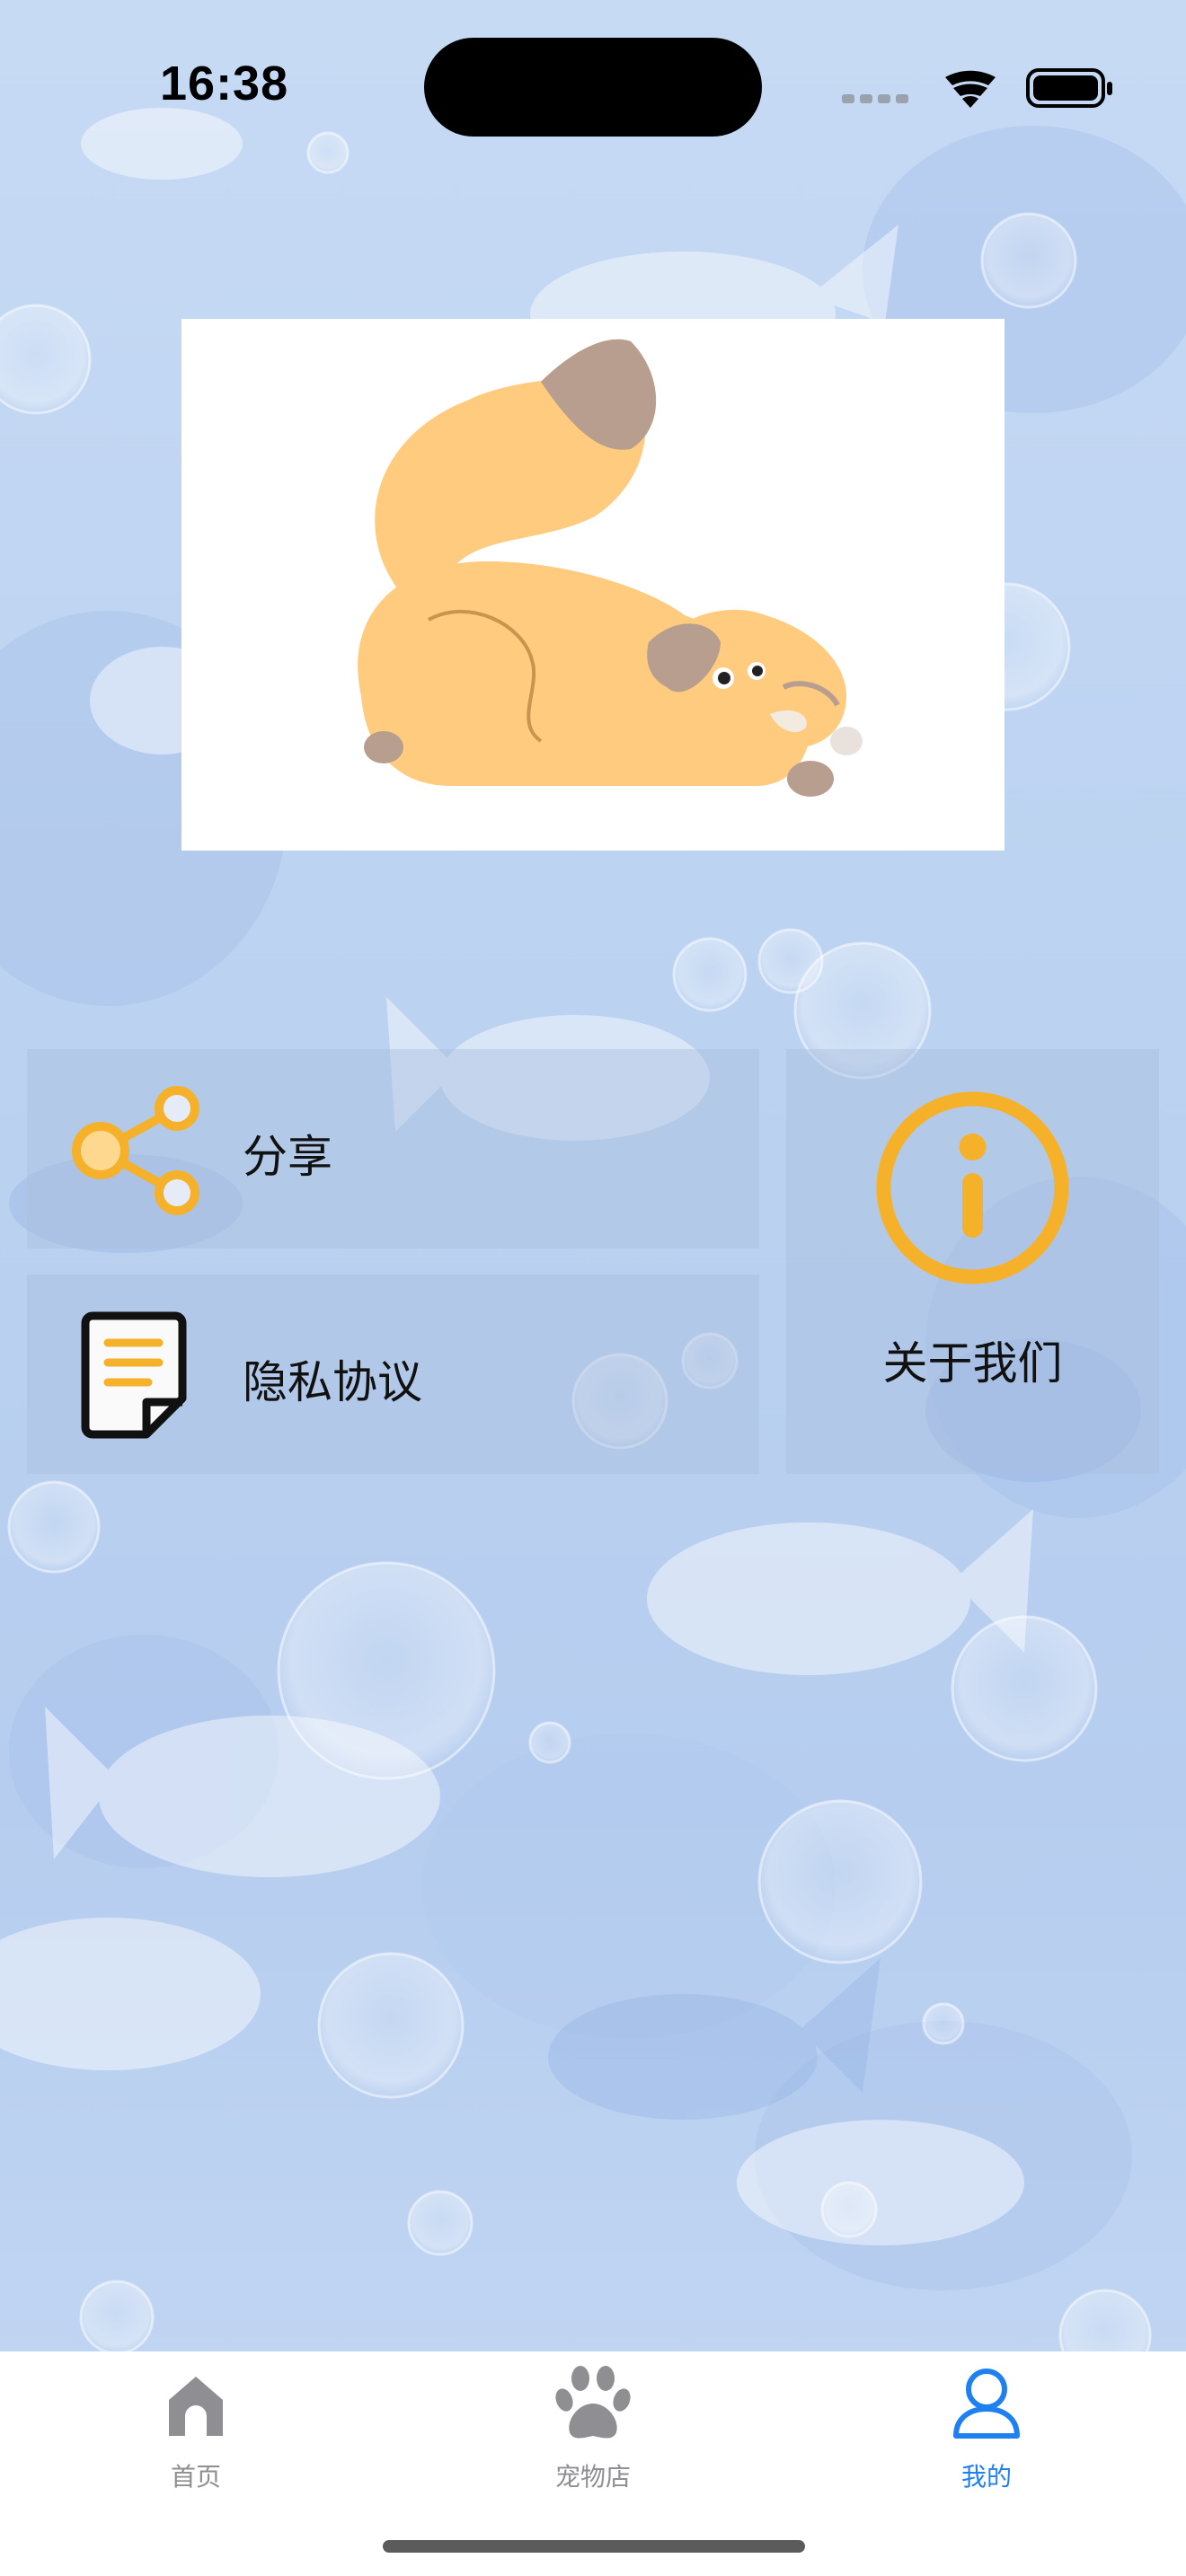 The width and height of the screenshot is (1186, 2576). I want to click on home-indicator, so click(594, 2546).